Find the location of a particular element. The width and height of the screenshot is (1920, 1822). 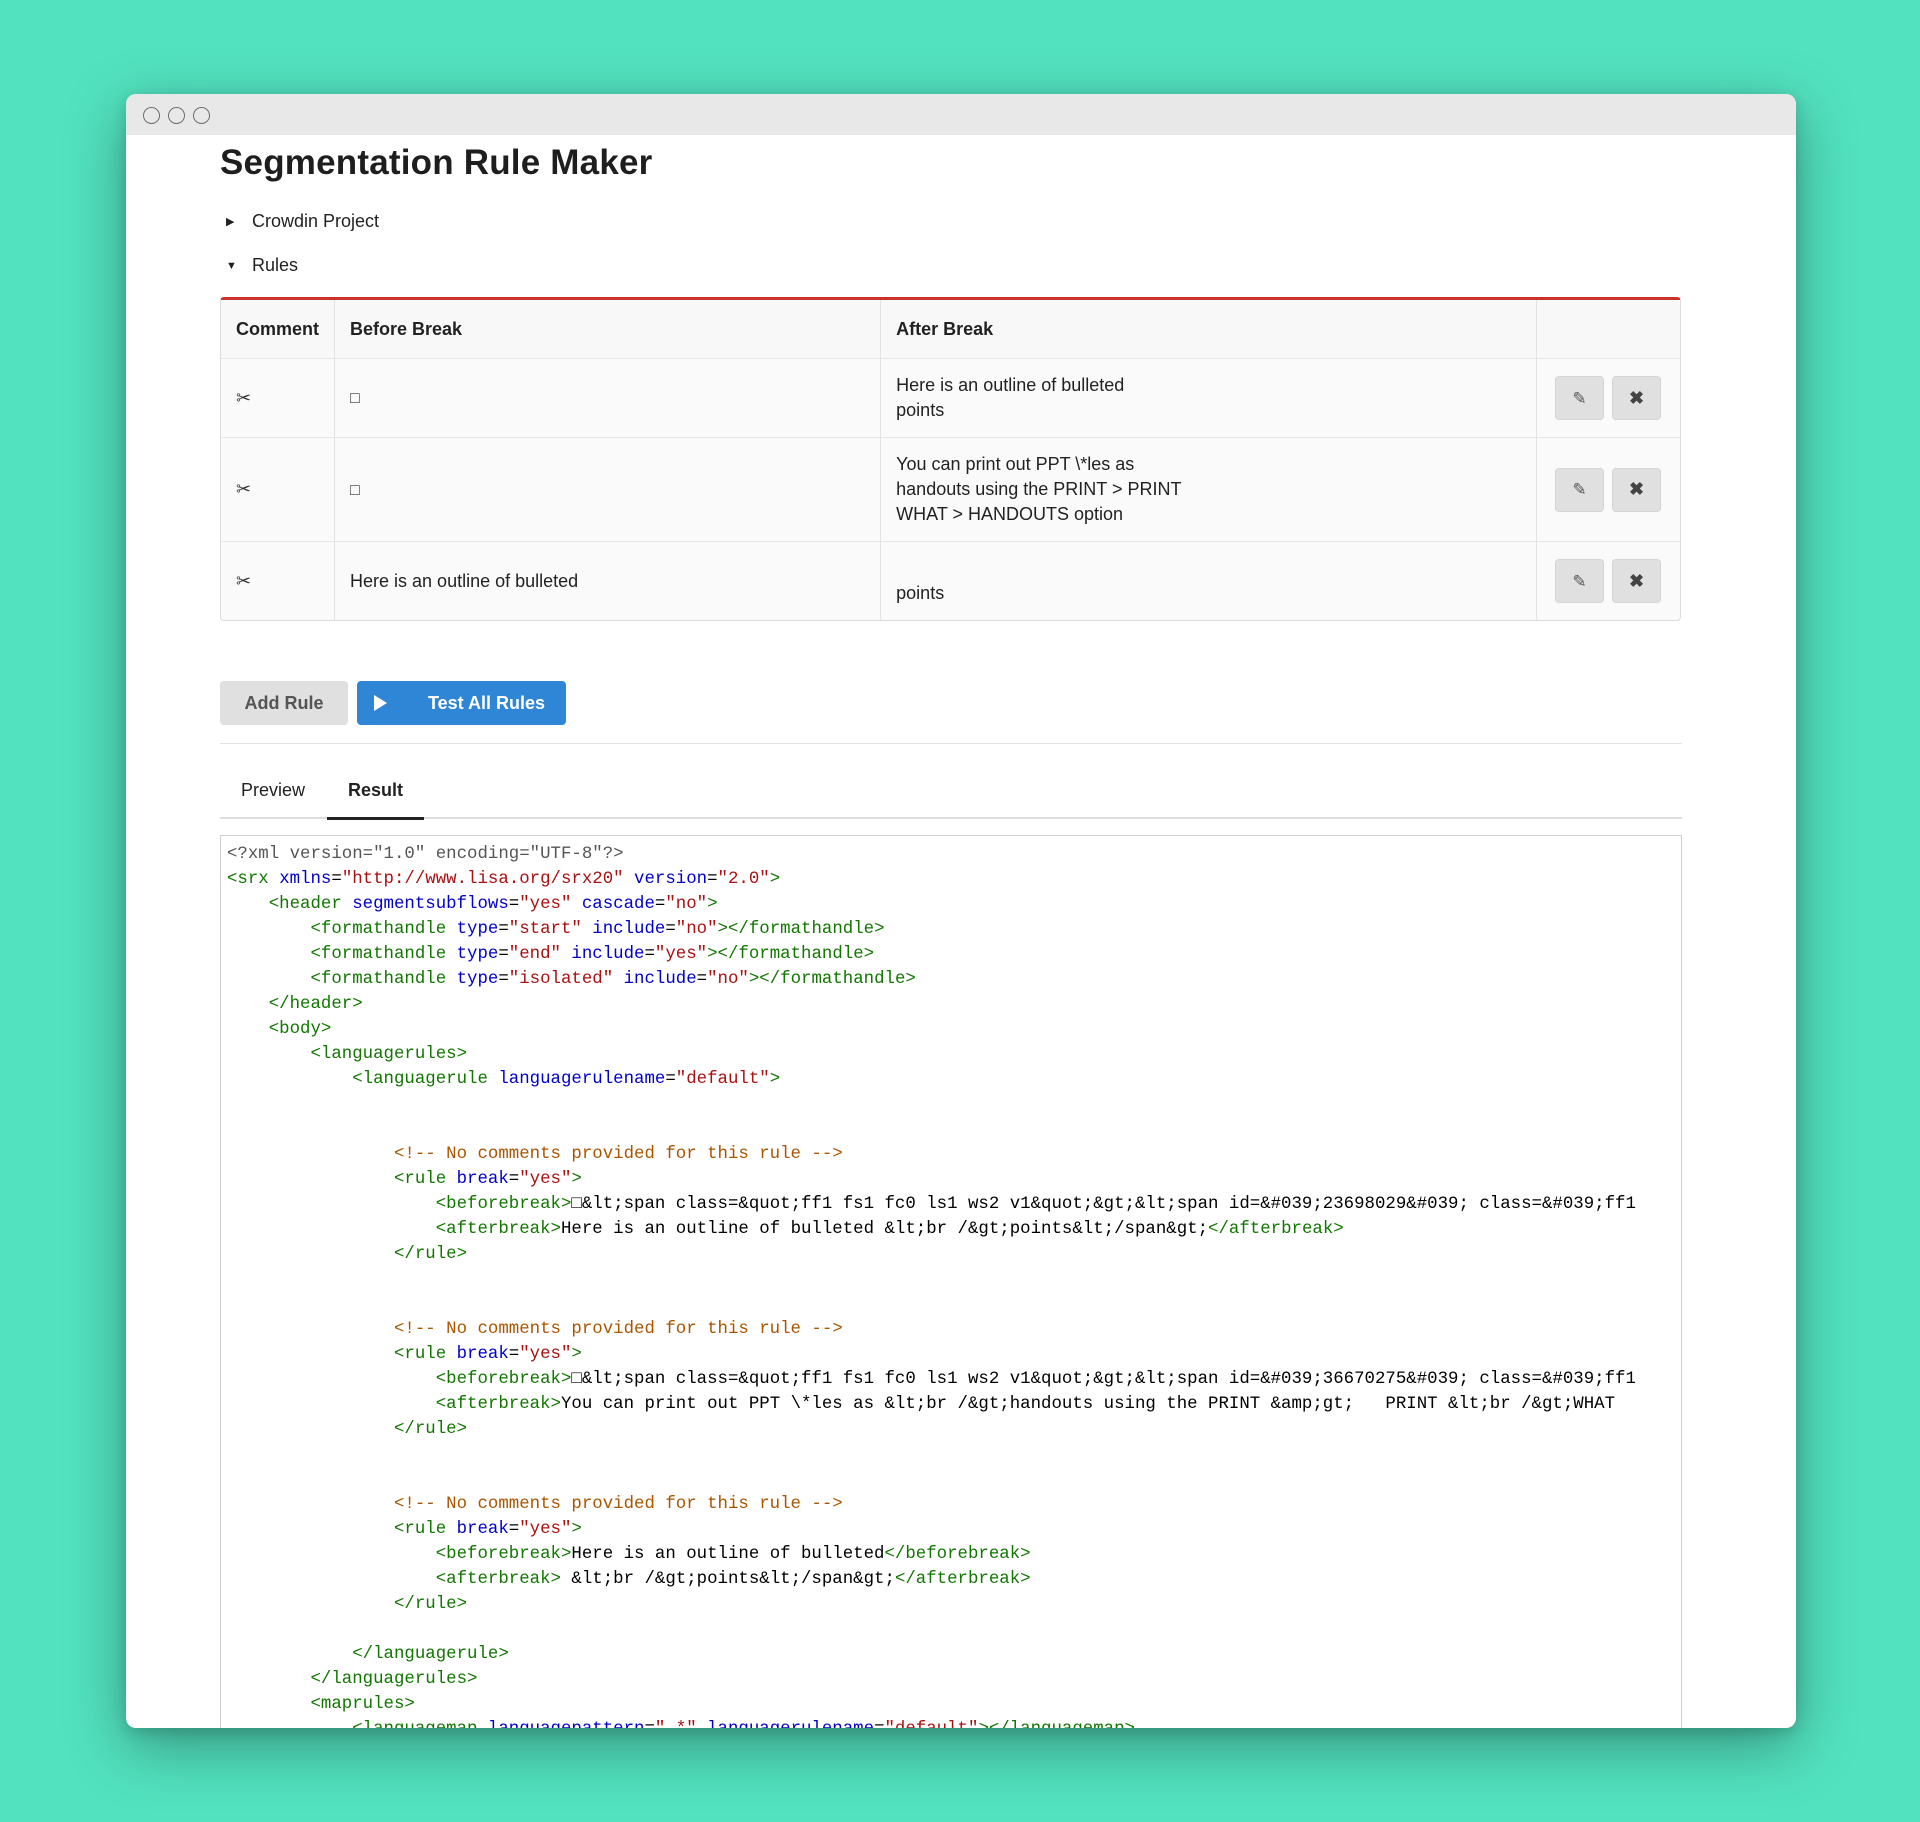

rule-3-before-code: Here is an outline of bulleted is located at coordinates (728, 1554).